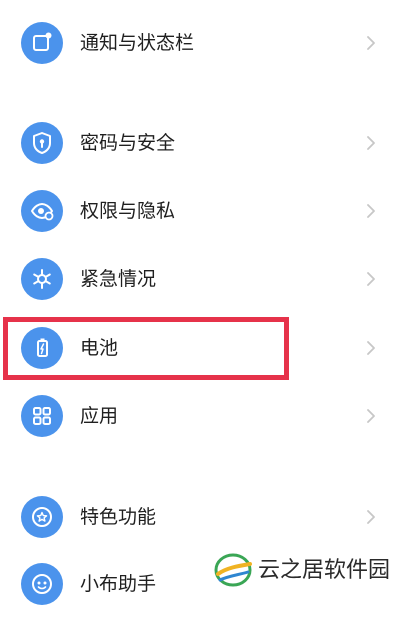  Describe the element at coordinates (128, 143) in the screenshot. I see `settings-item-label: 密码与安全` at that location.